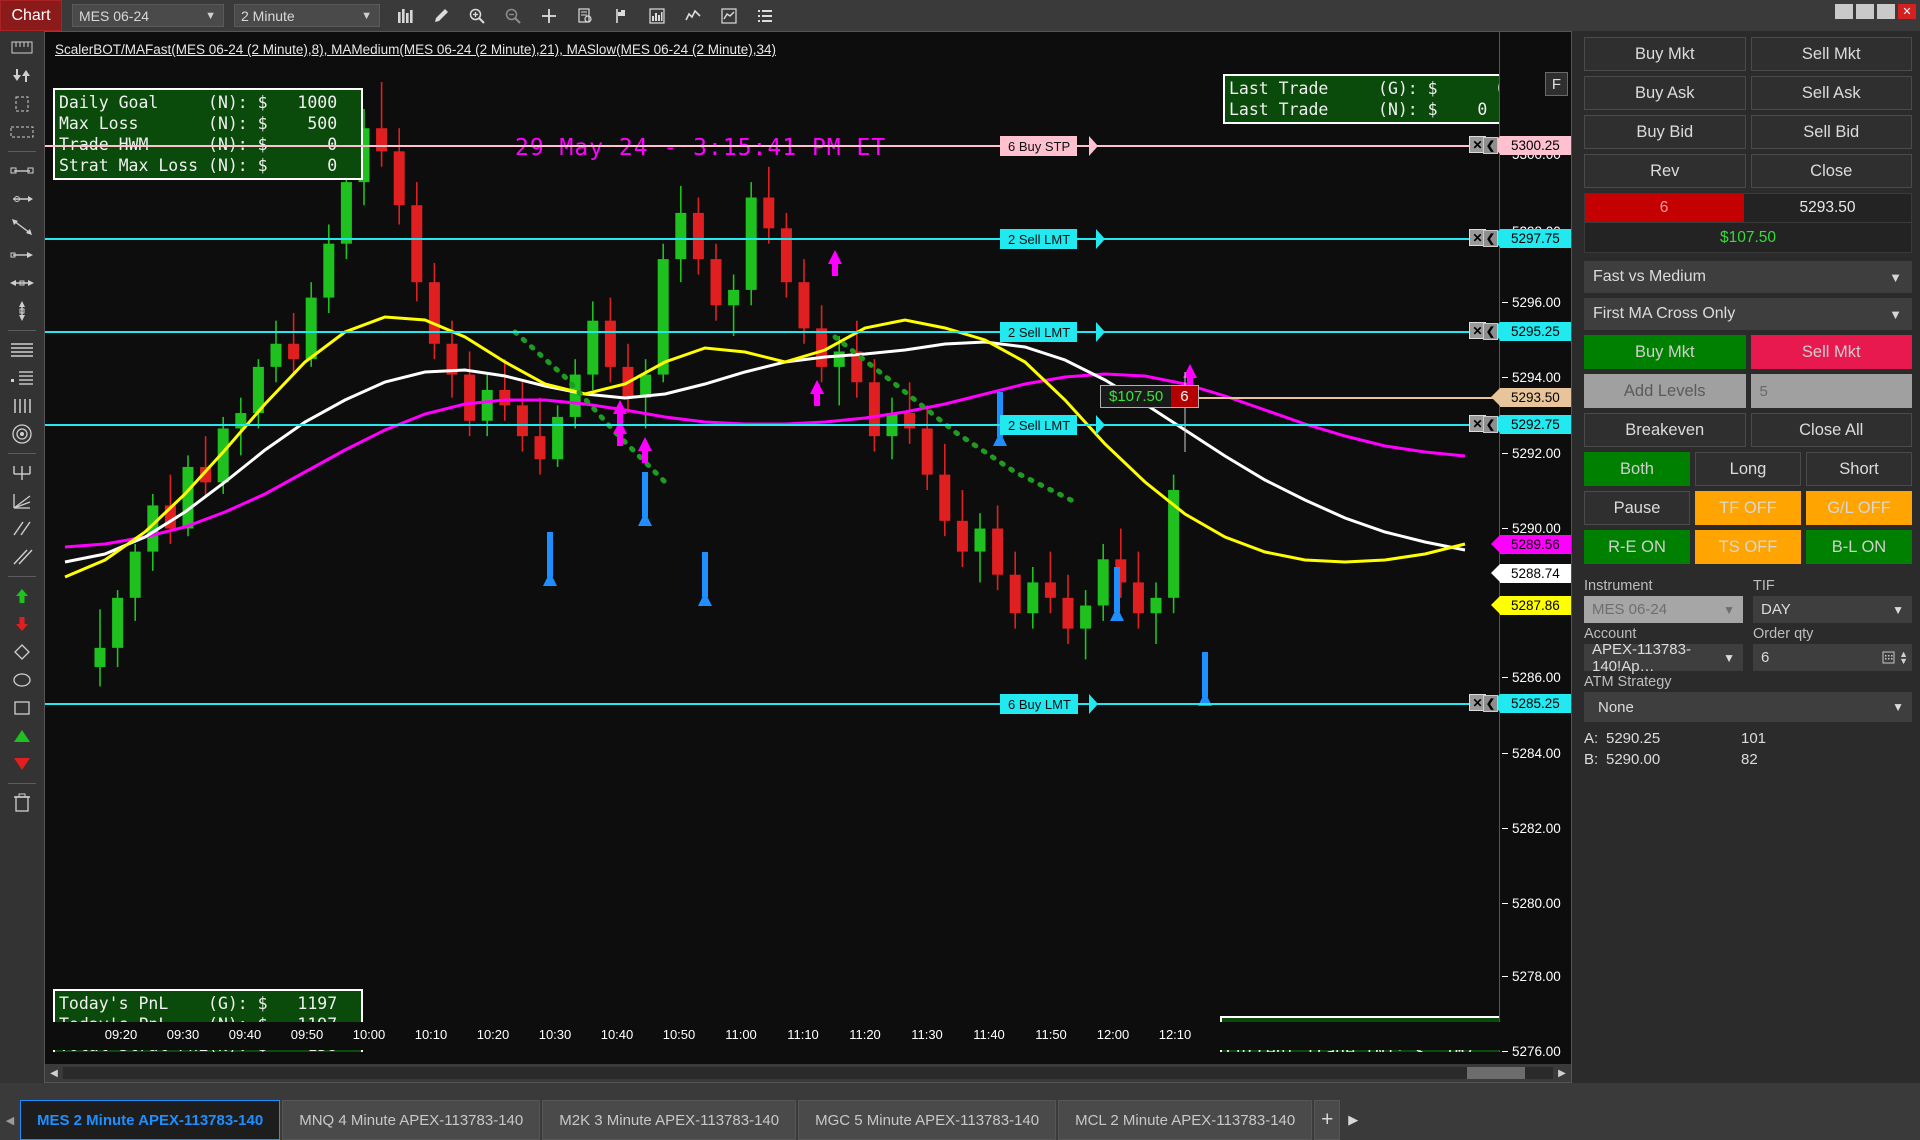 This screenshot has height=1140, width=1920. I want to click on bl-toggle-button: B-L ON, so click(1859, 547).